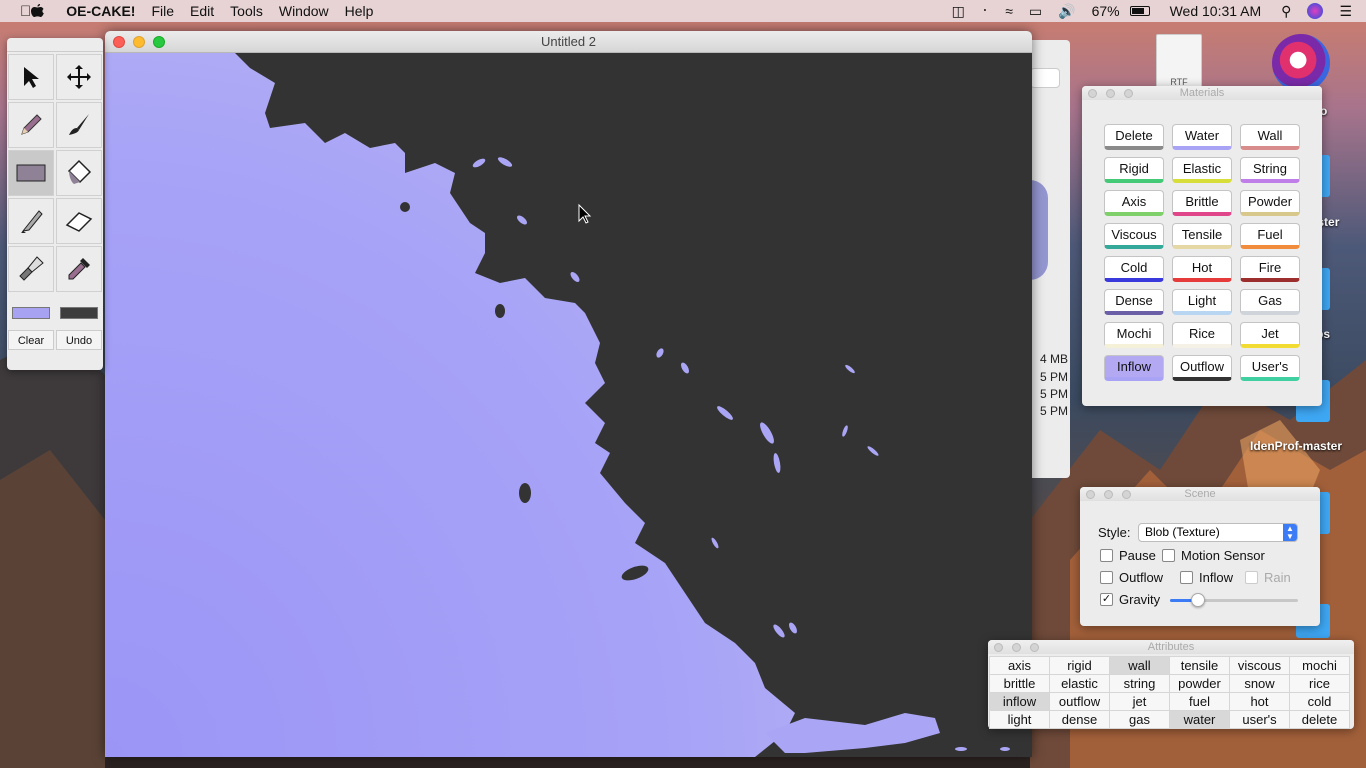 This screenshot has width=1366, height=768. I want to click on material-button-hot: Hot, so click(1202, 269).